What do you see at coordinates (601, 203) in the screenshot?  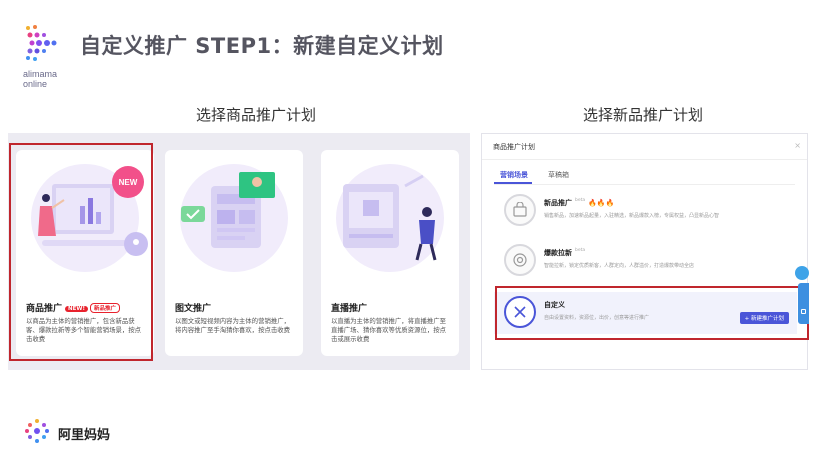 I see `fire-icon: 🔥🔥🔥` at bounding box center [601, 203].